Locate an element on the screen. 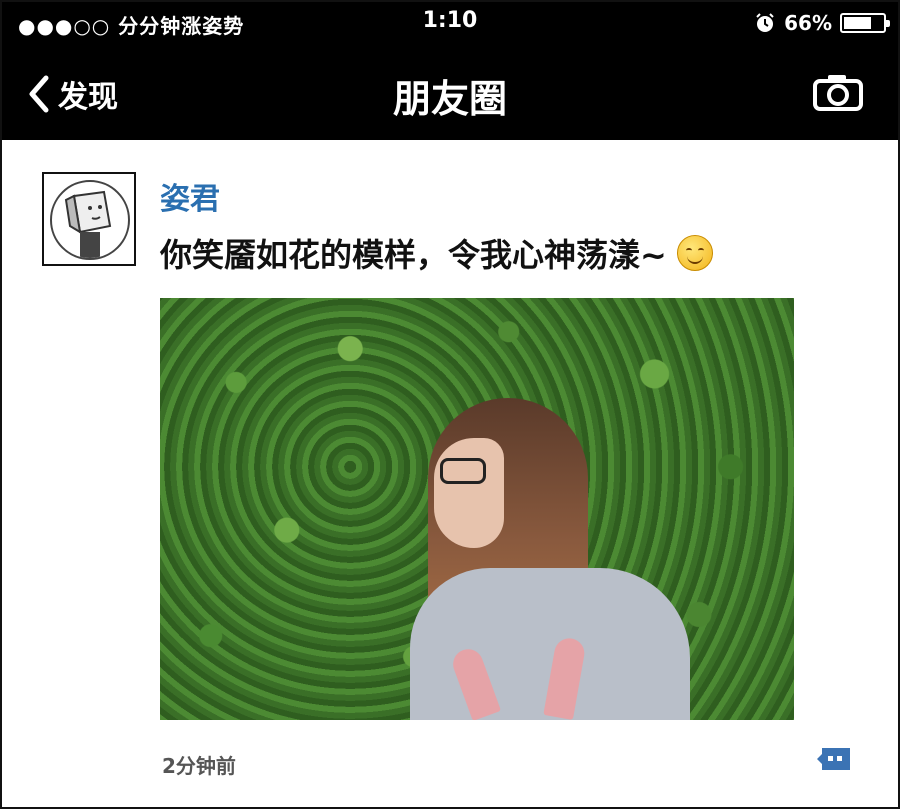 The height and width of the screenshot is (809, 900). avatar-image is located at coordinates (90, 220).